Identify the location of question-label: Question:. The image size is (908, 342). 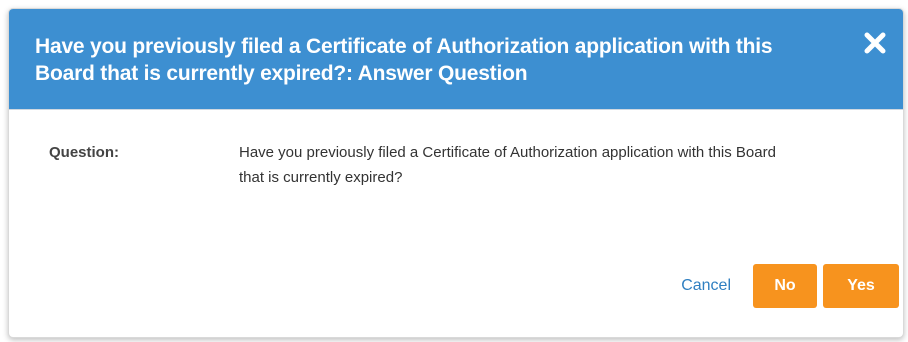
(84, 152).